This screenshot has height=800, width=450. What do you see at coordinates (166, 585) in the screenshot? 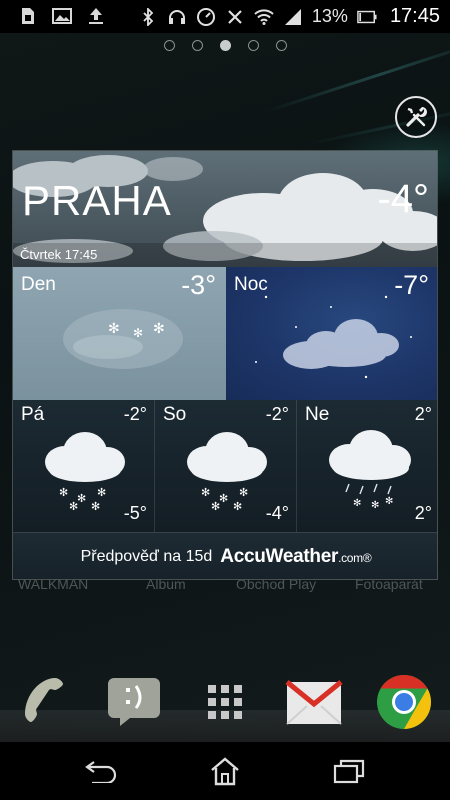
I see `app-label-album: Album` at bounding box center [166, 585].